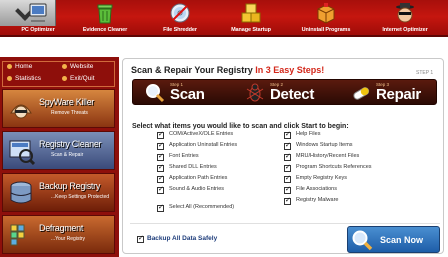 The height and width of the screenshot is (257, 448). I want to click on step-repair: Step 3 Repair, so click(389, 93).